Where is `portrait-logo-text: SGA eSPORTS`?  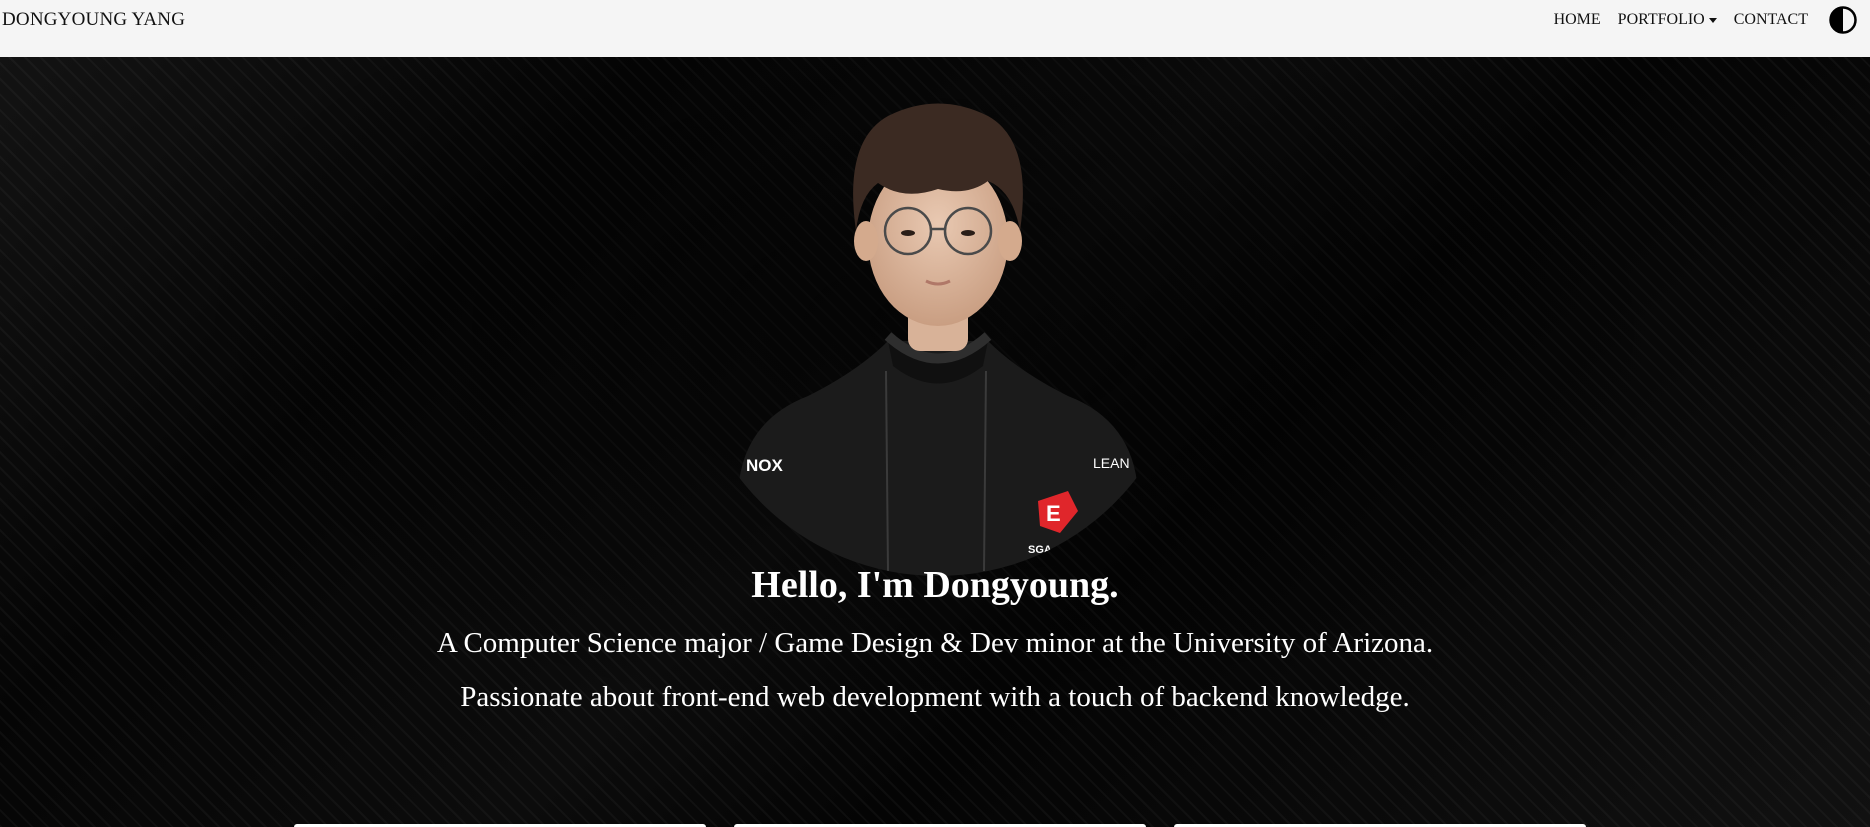
portrait-logo-text: SGA eSPORTS is located at coordinates (1067, 550).